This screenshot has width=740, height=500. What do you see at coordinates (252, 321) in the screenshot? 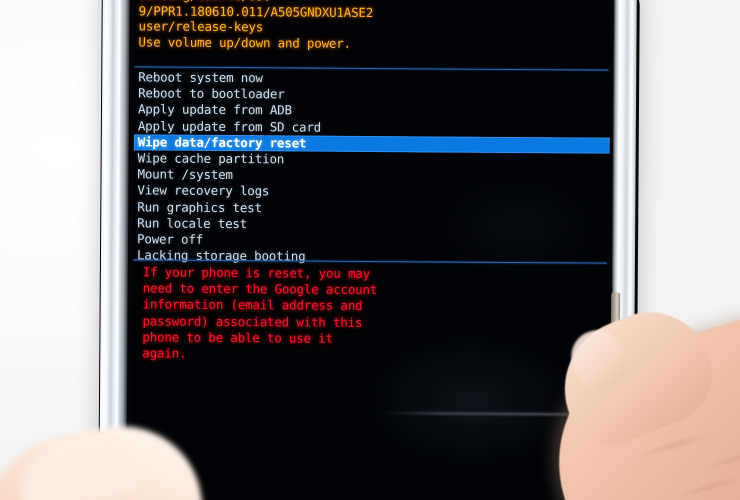
I see `warning-line-4: password) associated with this` at bounding box center [252, 321].